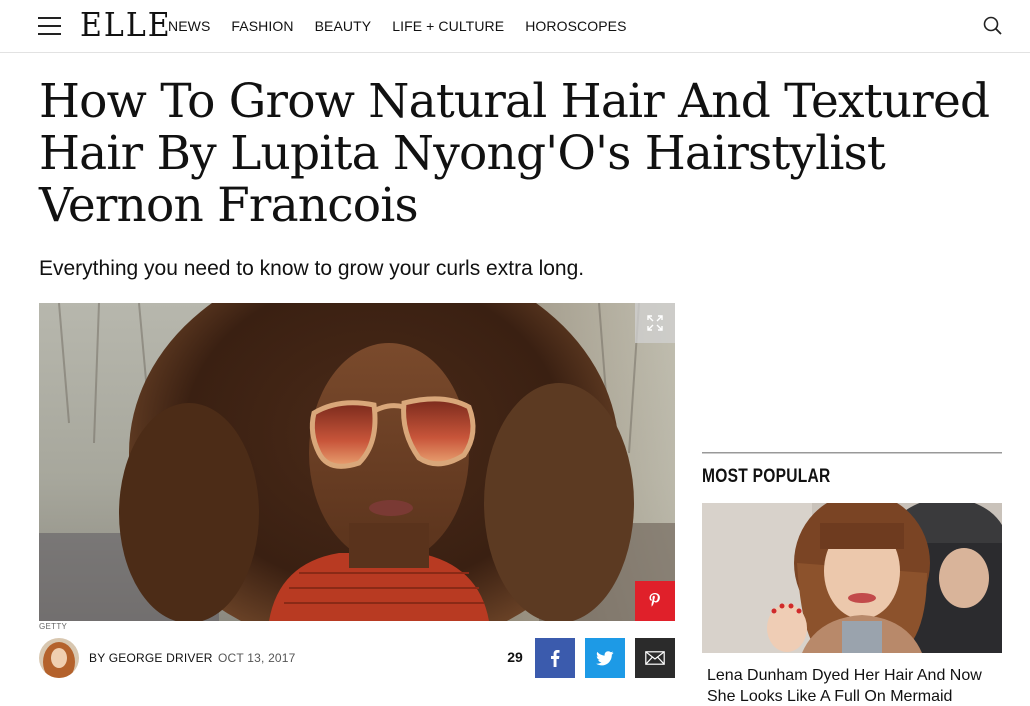  I want to click on nav-fashion: FASHION, so click(262, 26).